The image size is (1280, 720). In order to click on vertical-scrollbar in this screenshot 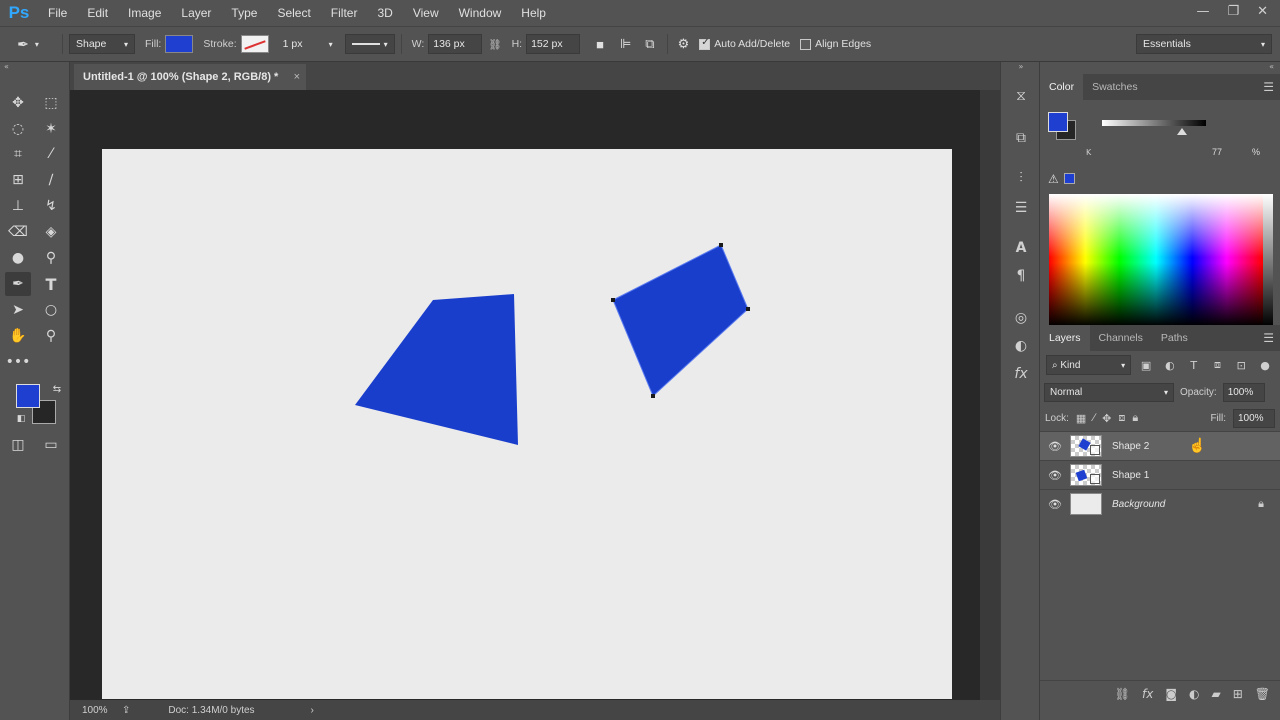, I will do `click(990, 395)`.